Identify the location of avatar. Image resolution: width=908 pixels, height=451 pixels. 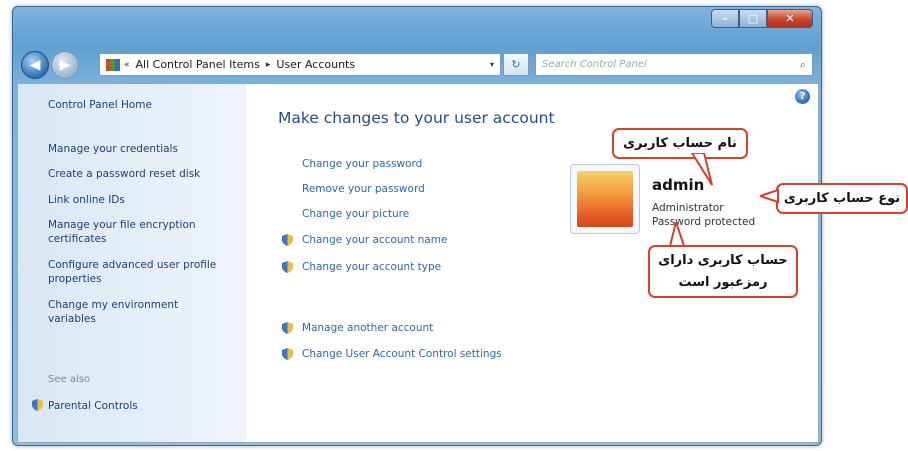
(605, 199).